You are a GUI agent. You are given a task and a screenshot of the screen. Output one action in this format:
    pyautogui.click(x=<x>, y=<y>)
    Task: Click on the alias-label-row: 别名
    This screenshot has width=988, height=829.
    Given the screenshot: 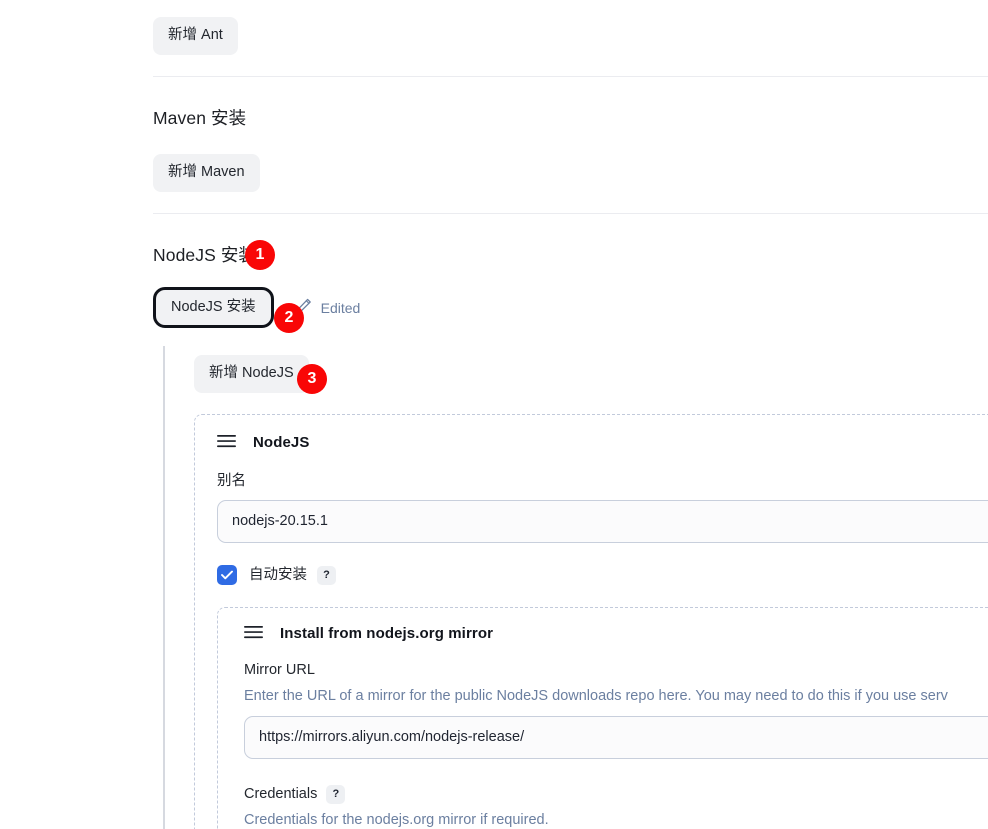 What is the action you would take?
    pyautogui.click(x=602, y=481)
    